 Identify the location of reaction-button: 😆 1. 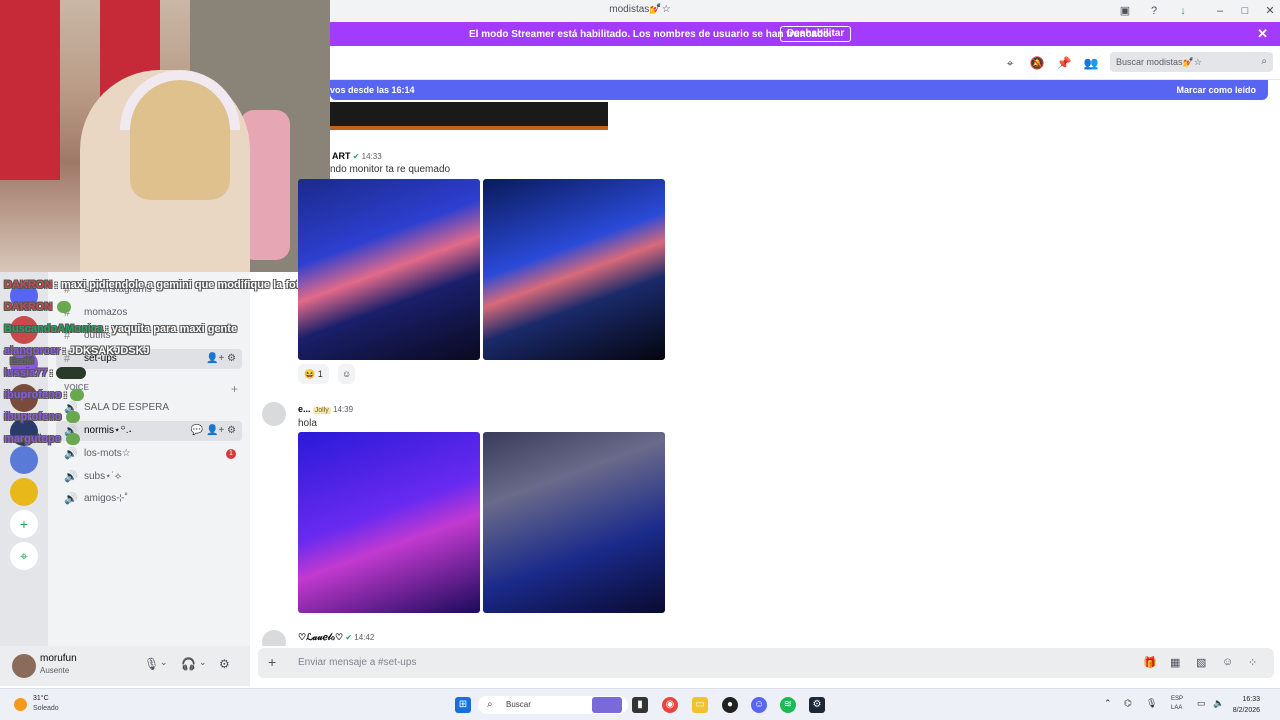
(313, 374).